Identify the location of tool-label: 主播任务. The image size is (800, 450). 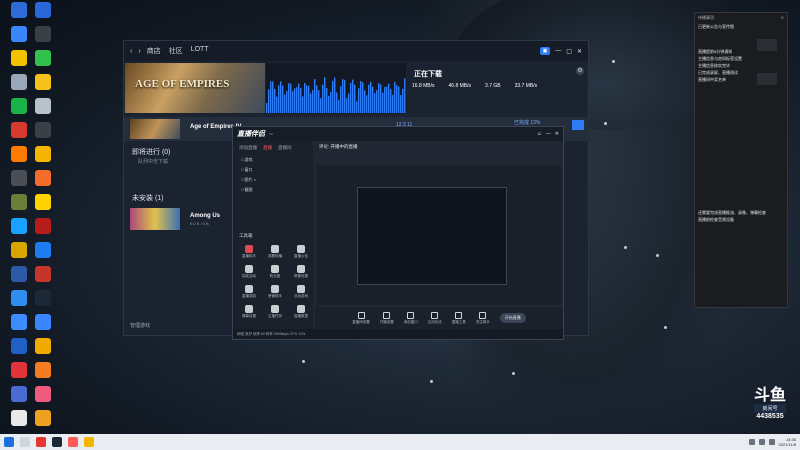
(275, 316).